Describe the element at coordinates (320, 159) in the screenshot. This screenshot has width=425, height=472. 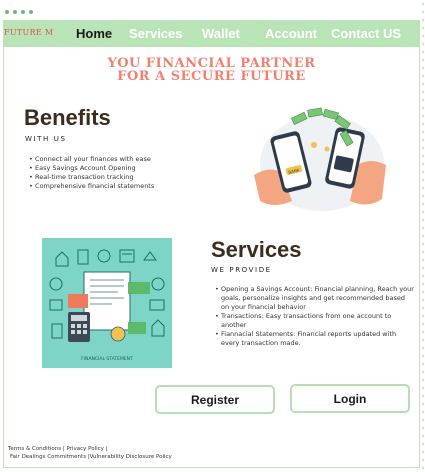
I see `money-transfer-illustration: BANK` at that location.